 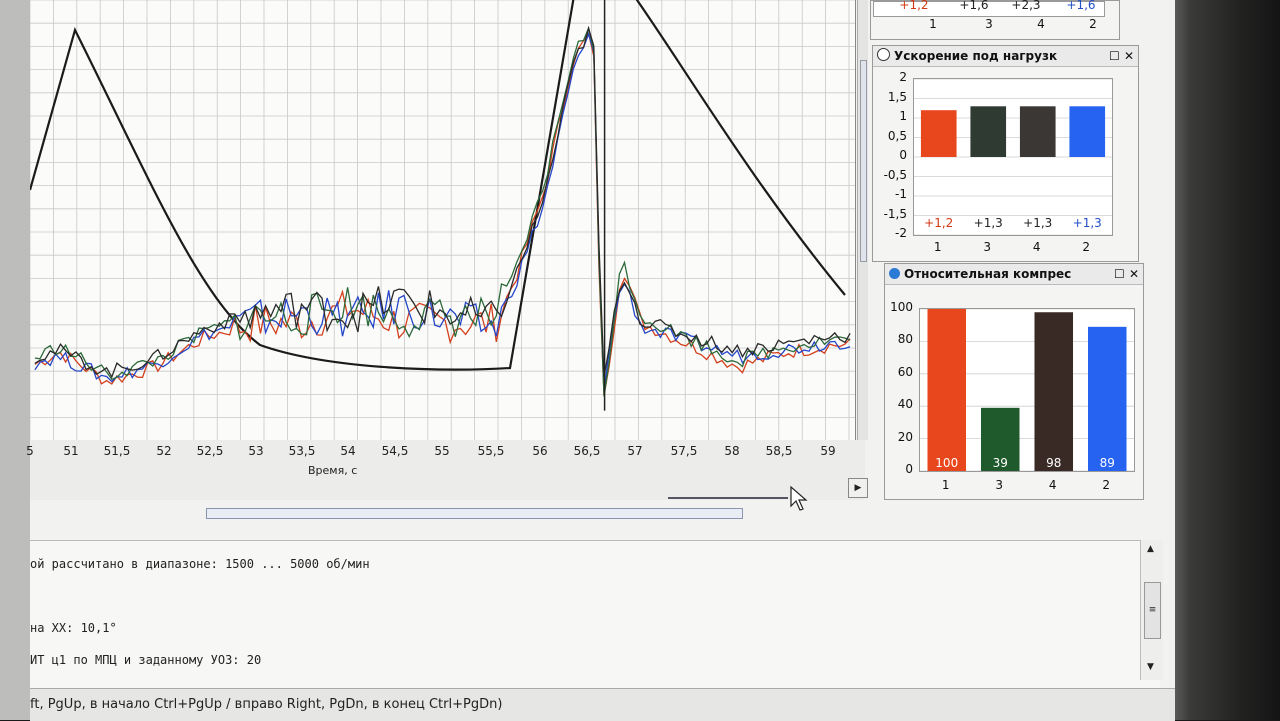 What do you see at coordinates (474, 513) in the screenshot?
I see `horizontal-scrollbar` at bounding box center [474, 513].